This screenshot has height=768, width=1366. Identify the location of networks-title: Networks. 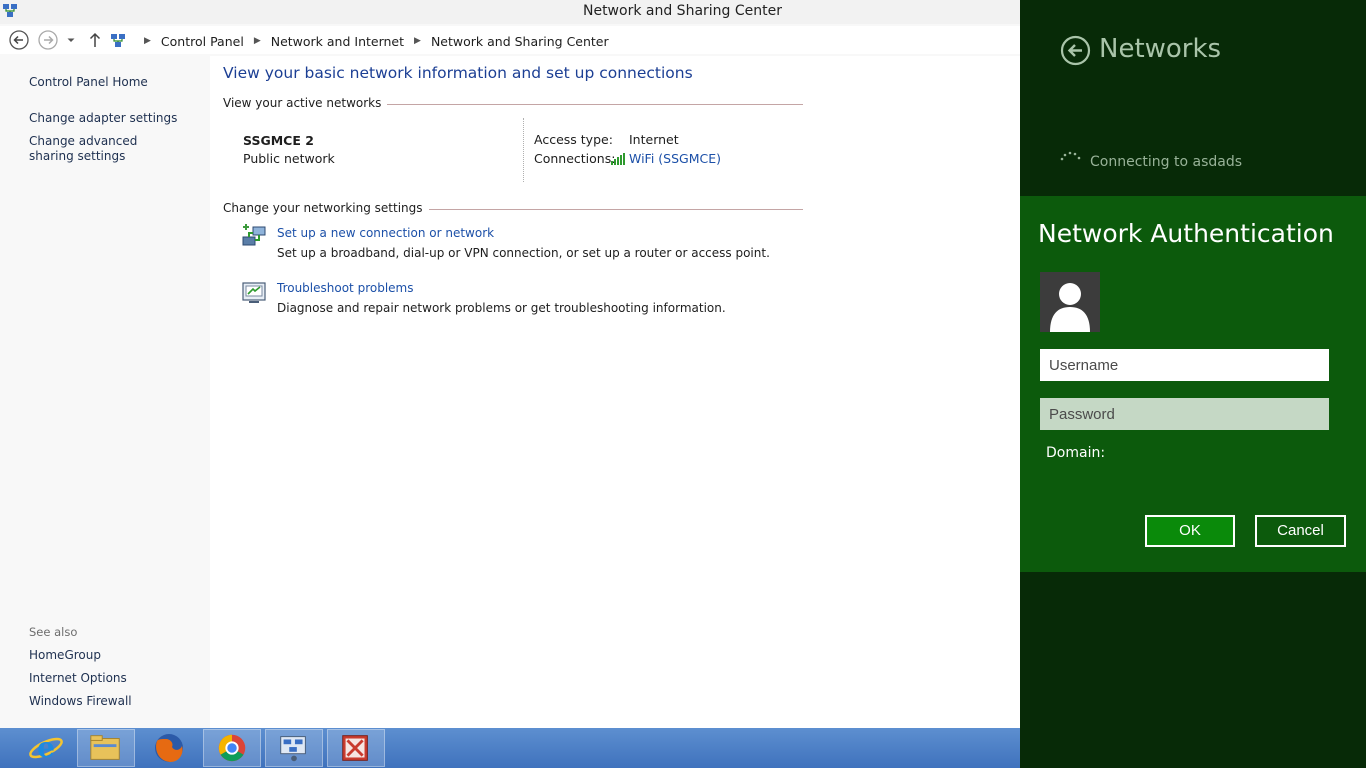
(1160, 49).